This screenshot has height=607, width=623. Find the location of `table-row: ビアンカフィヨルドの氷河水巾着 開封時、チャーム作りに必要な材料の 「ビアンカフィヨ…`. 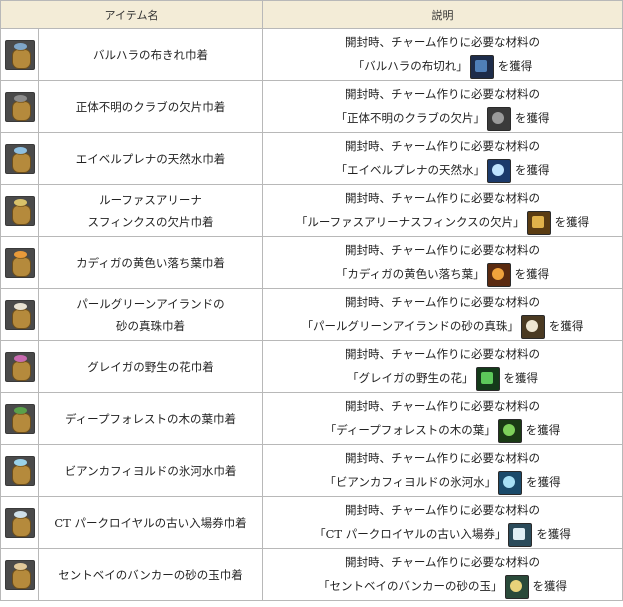

table-row: ビアンカフィヨルドの氷河水巾着 開封時、チャーム作りに必要な材料の 「ビアンカフィヨ… is located at coordinates (311, 470).